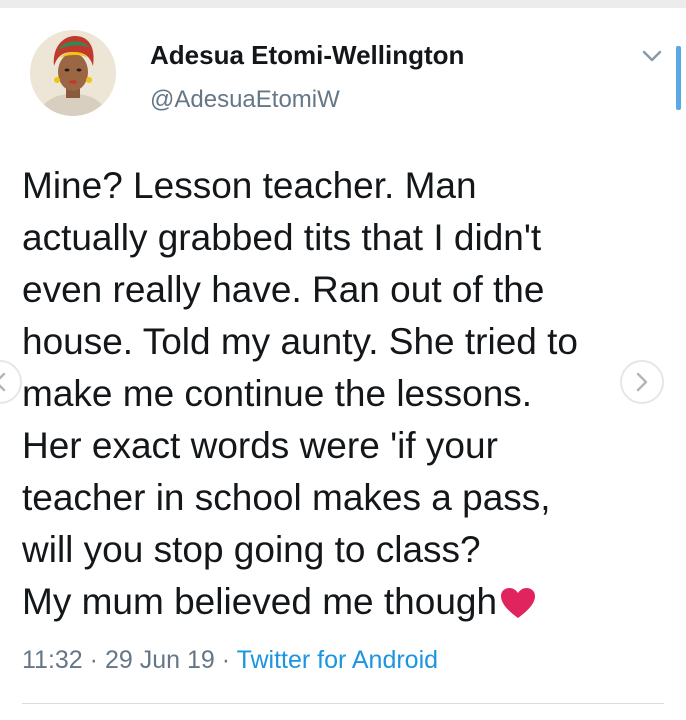  Describe the element at coordinates (11, 382) in the screenshot. I see `previous-slide-button` at that location.